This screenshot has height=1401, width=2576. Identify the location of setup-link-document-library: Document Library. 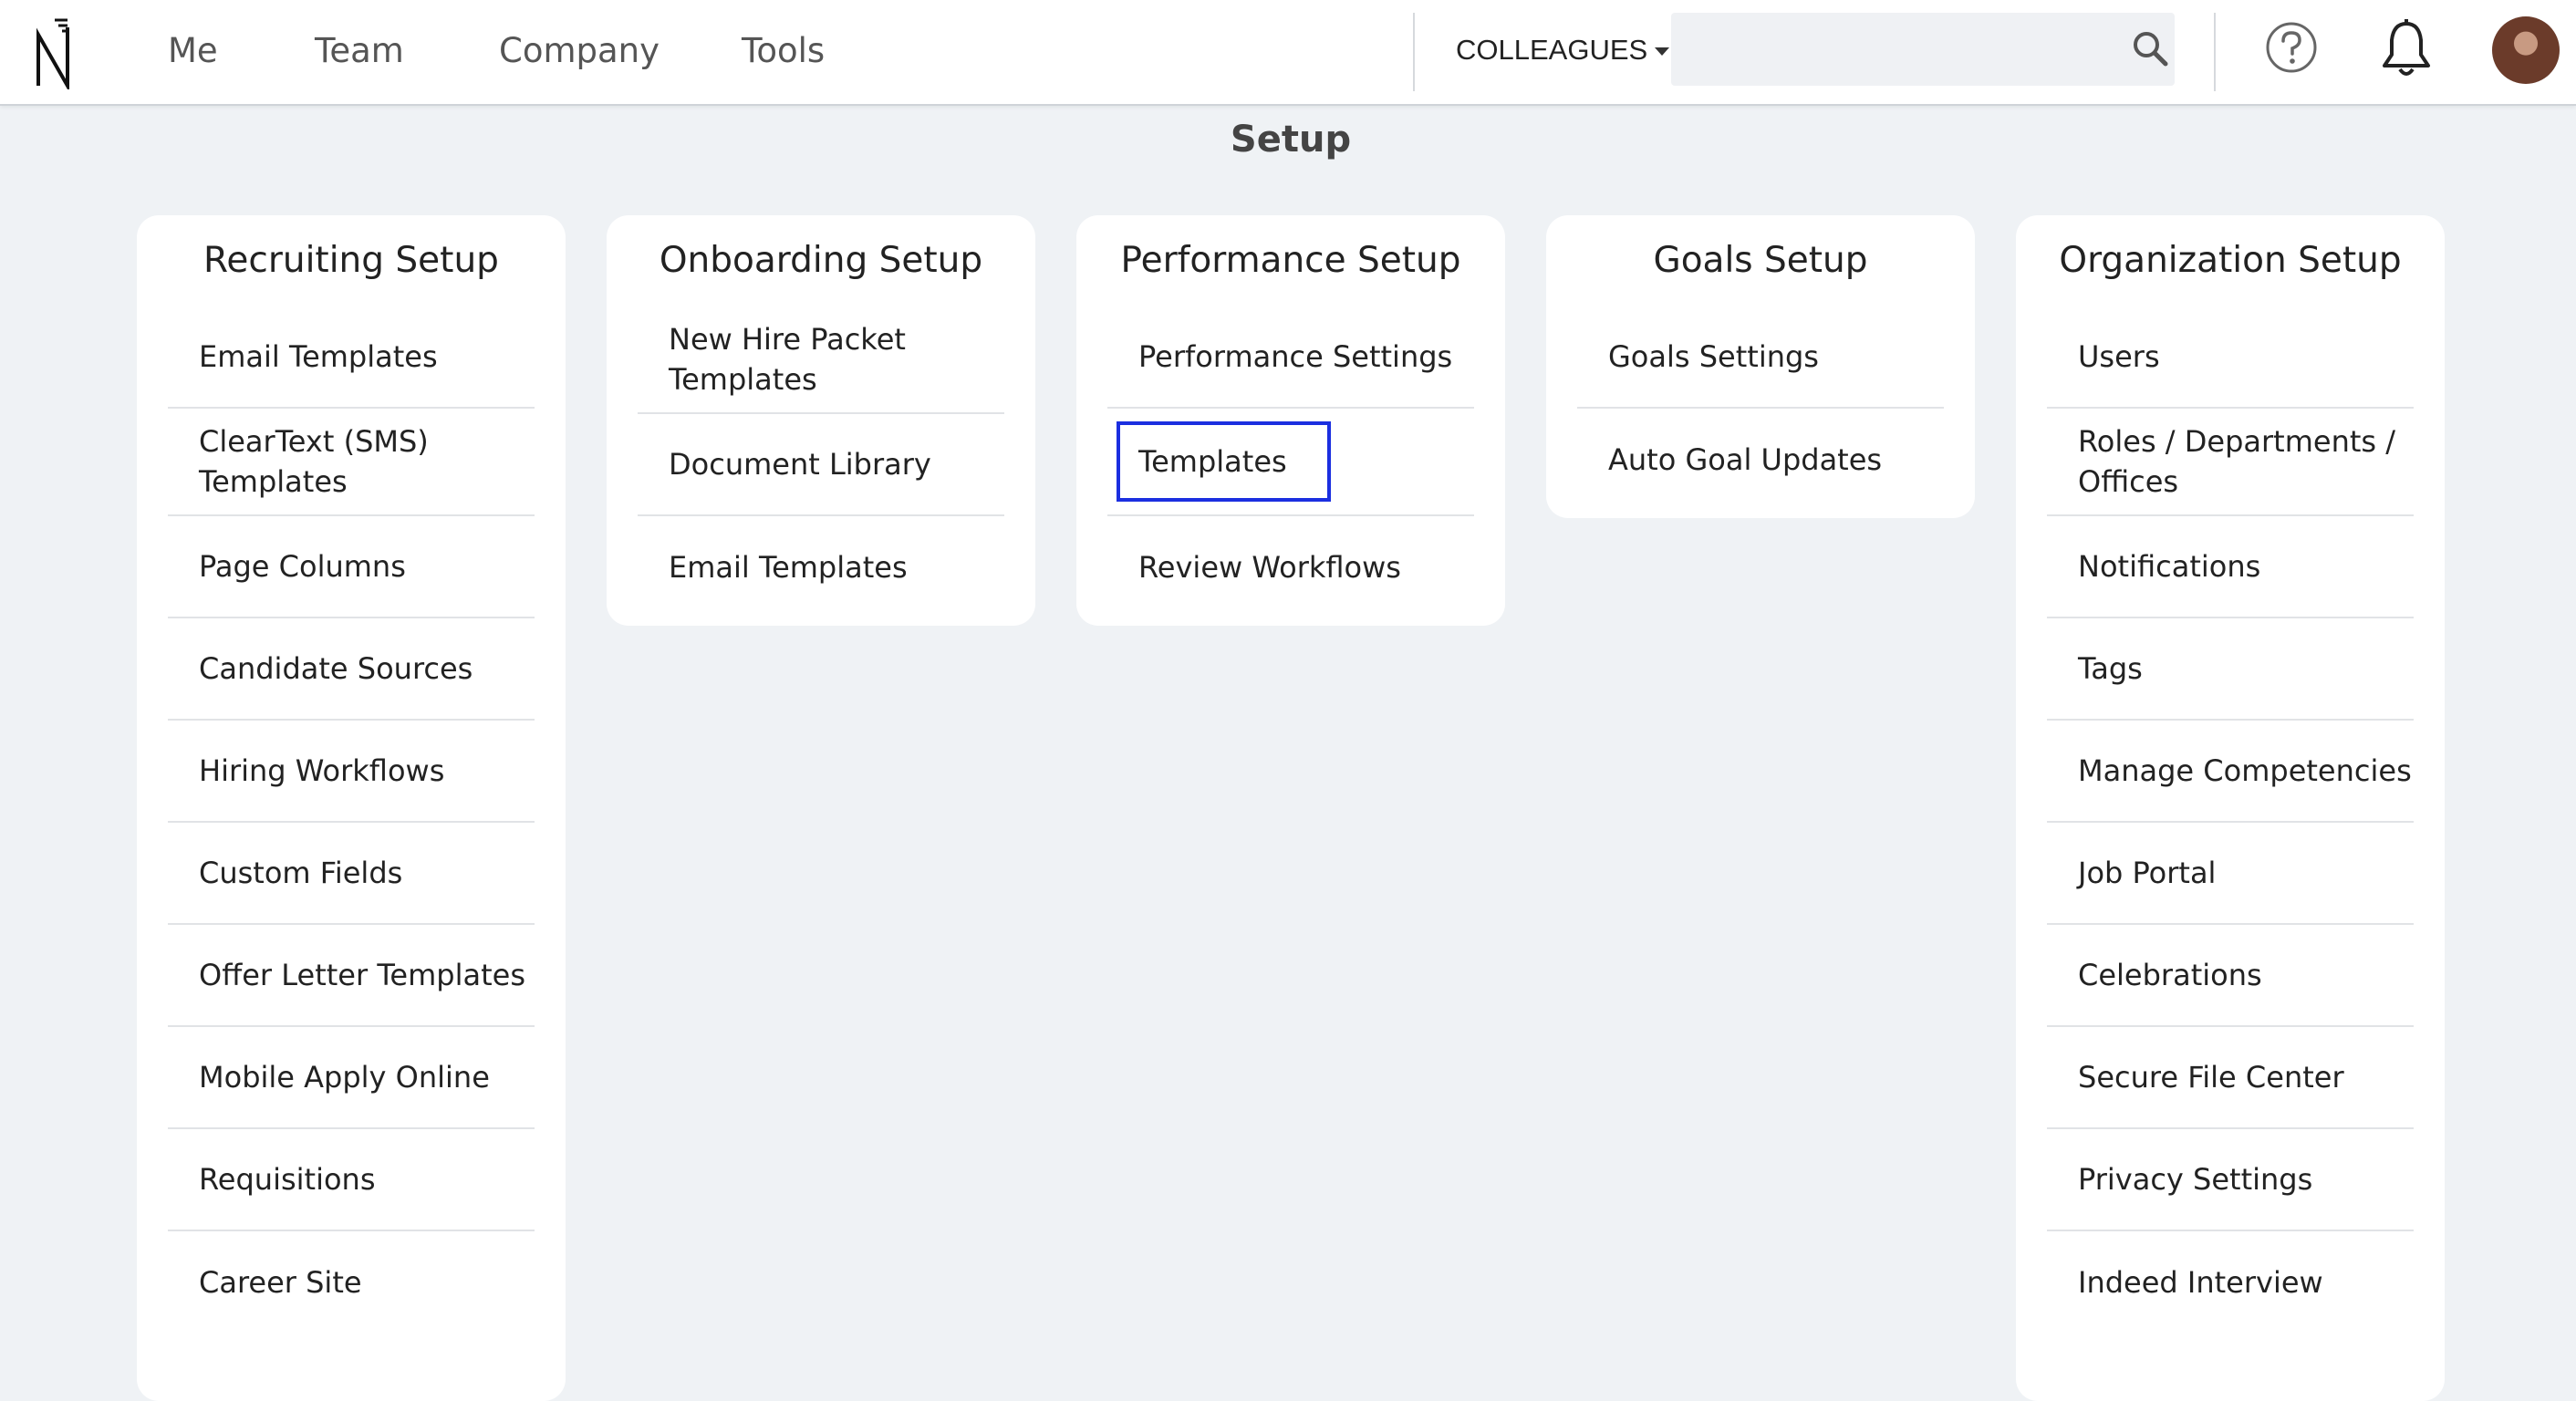
(821, 465).